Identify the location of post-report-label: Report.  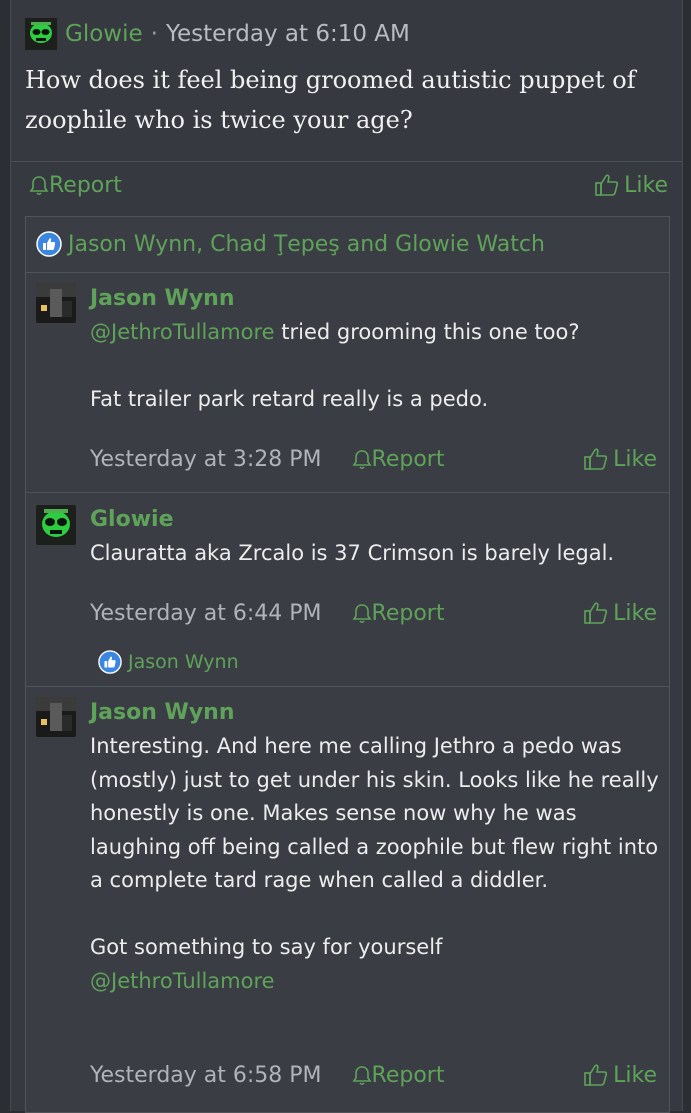
(85, 185).